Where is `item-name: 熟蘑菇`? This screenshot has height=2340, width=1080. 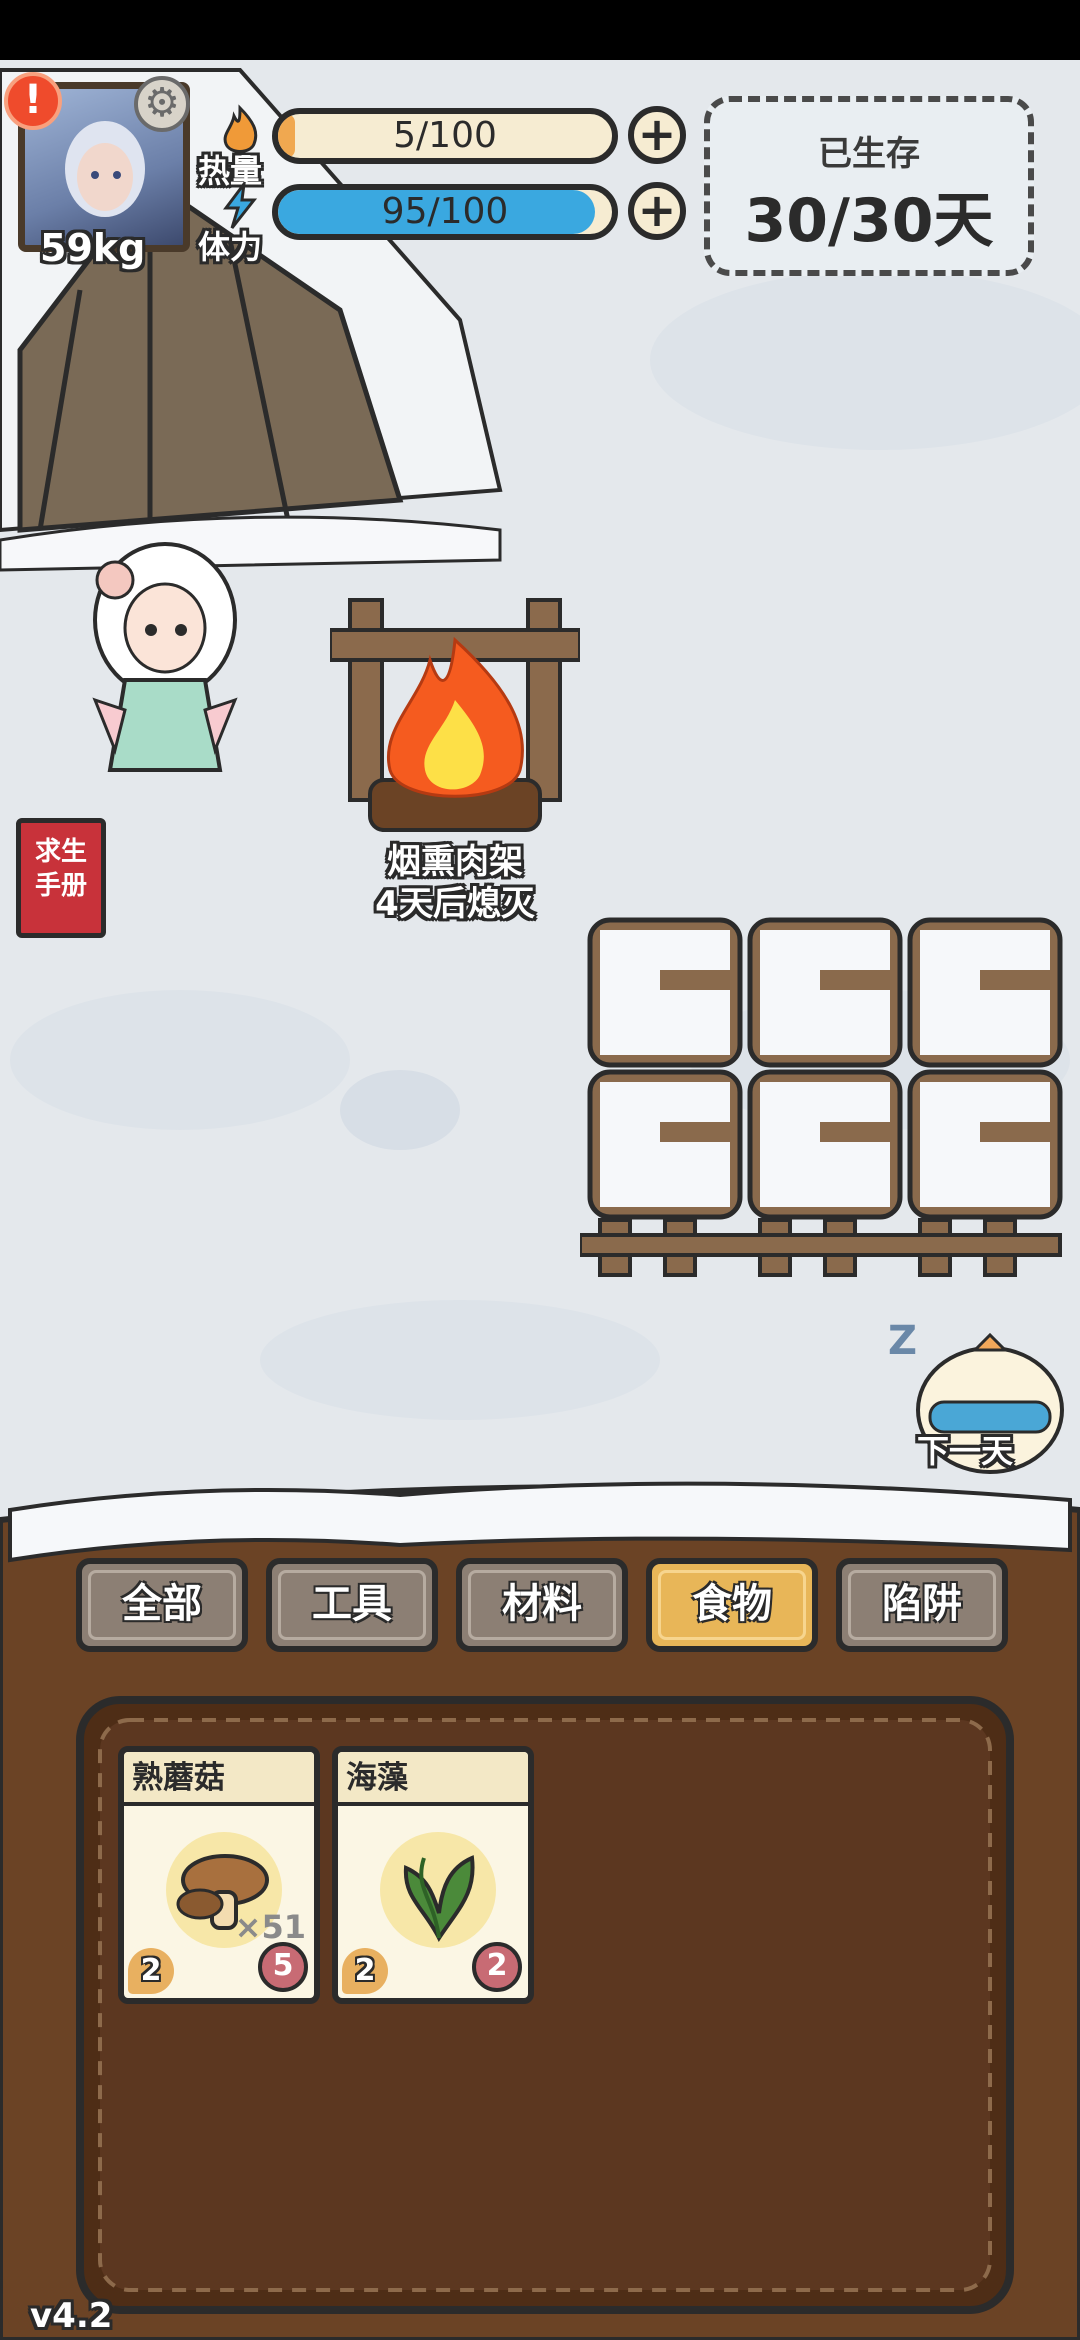
item-name: 熟蘑菇 is located at coordinates (219, 1779).